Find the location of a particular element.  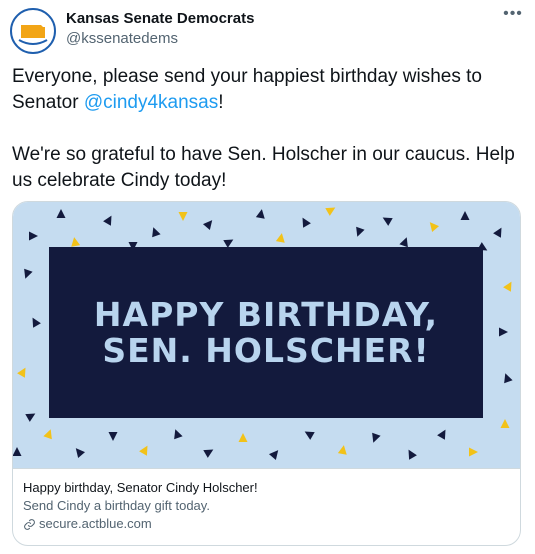

mention-link: @cindy4kansas is located at coordinates (151, 102).